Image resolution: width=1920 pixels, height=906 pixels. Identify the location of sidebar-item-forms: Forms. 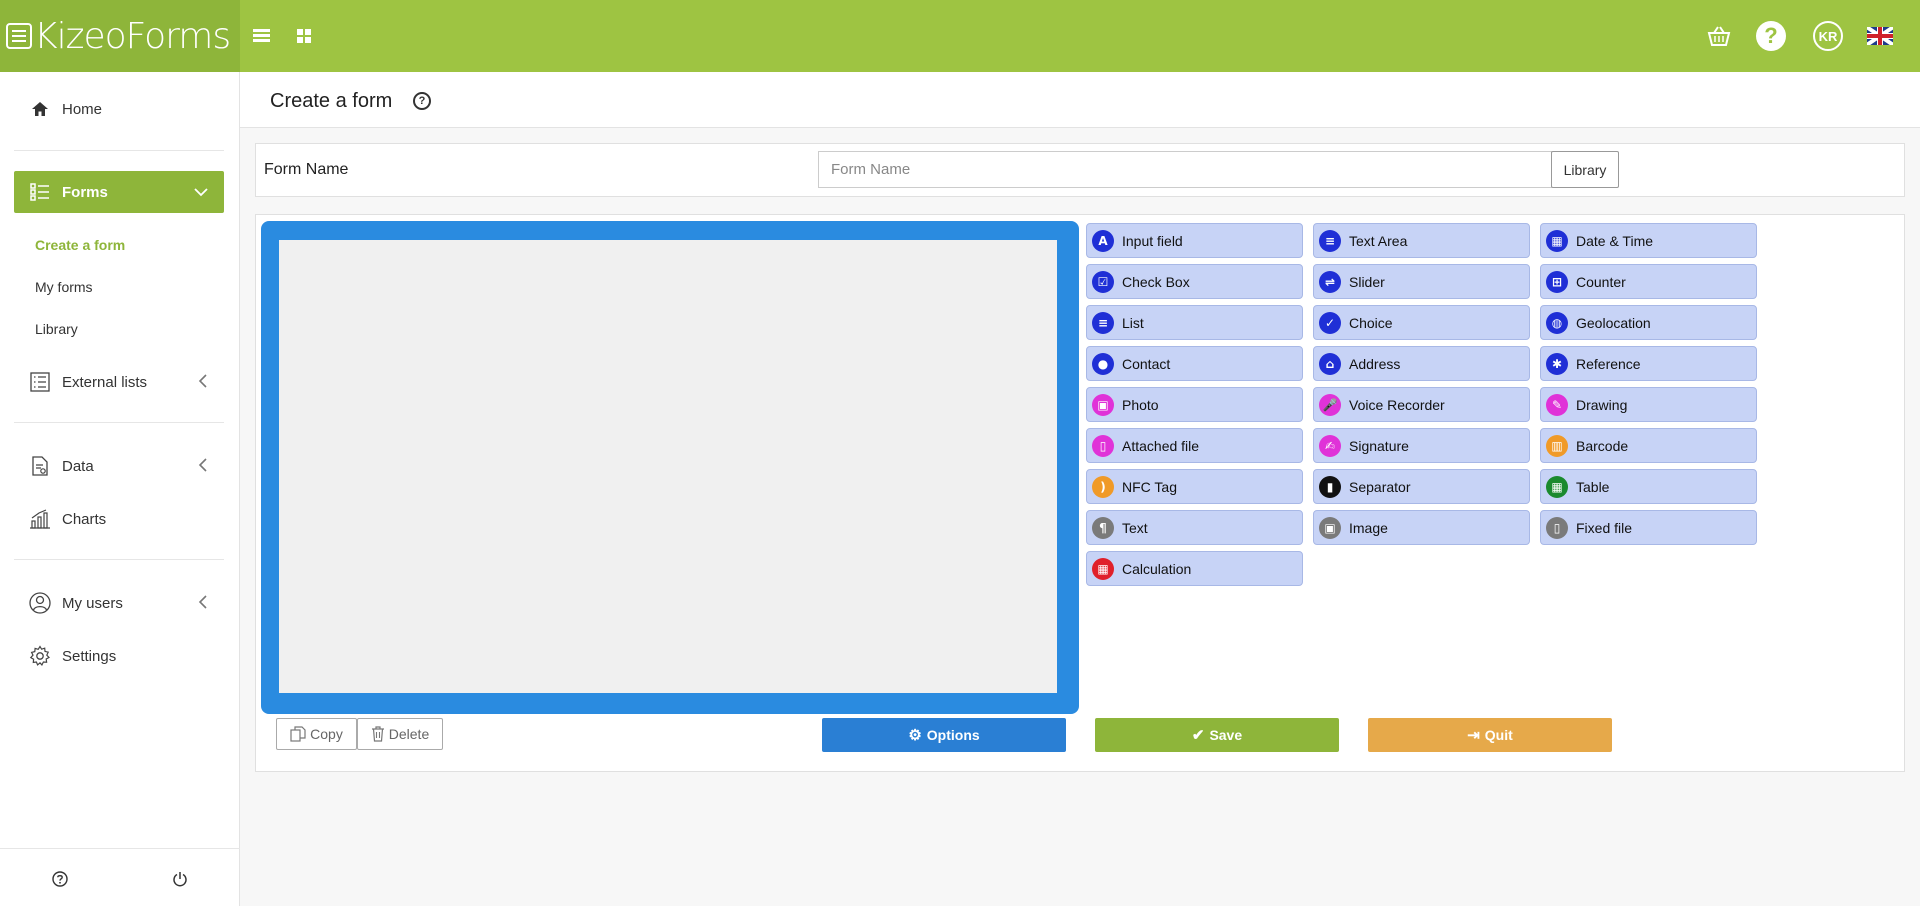
(119, 192).